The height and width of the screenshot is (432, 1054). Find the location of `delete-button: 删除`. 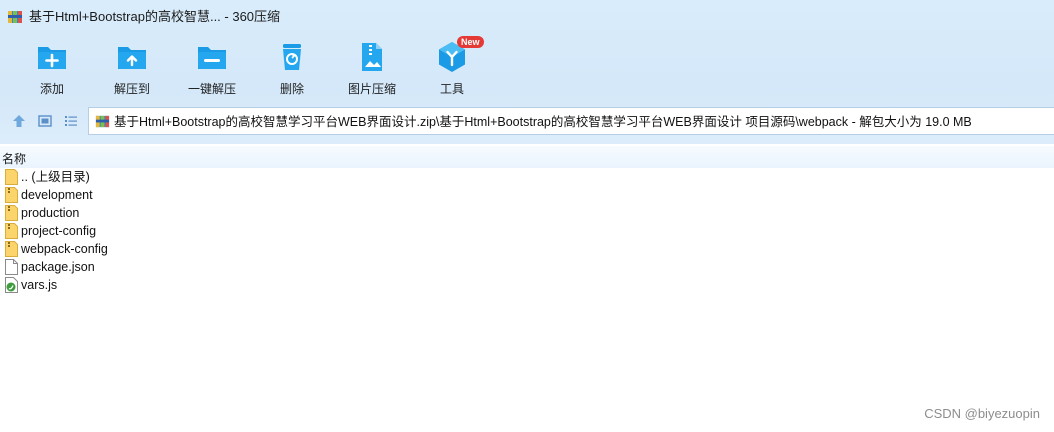

delete-button: 删除 is located at coordinates (292, 68).